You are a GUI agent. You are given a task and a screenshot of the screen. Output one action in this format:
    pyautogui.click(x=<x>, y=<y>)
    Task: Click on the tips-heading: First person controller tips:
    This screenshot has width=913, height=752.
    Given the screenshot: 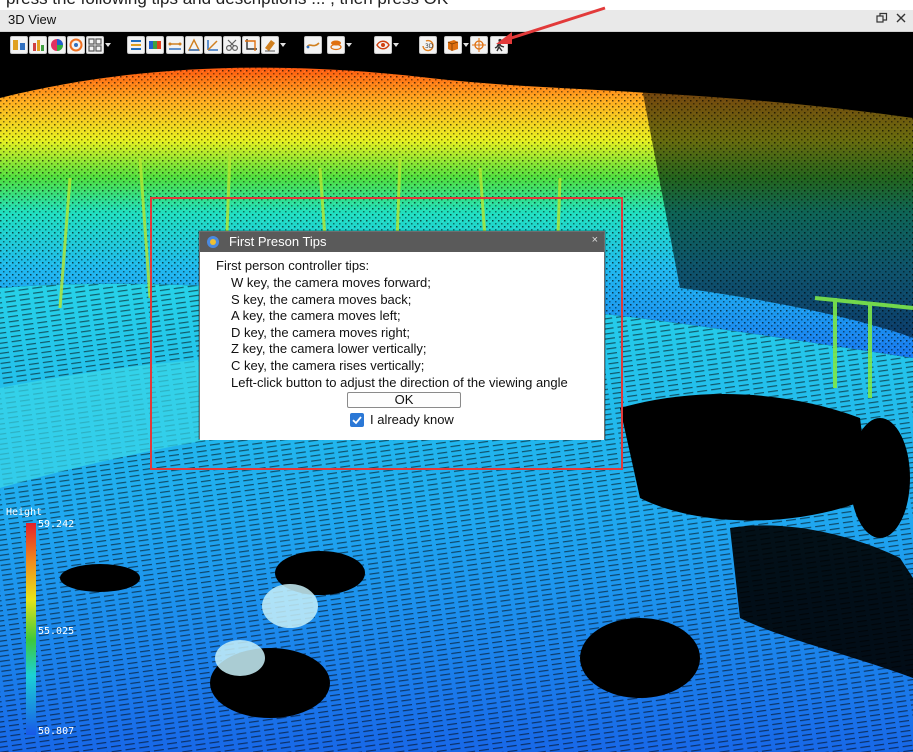 What is the action you would take?
    pyautogui.click(x=293, y=265)
    